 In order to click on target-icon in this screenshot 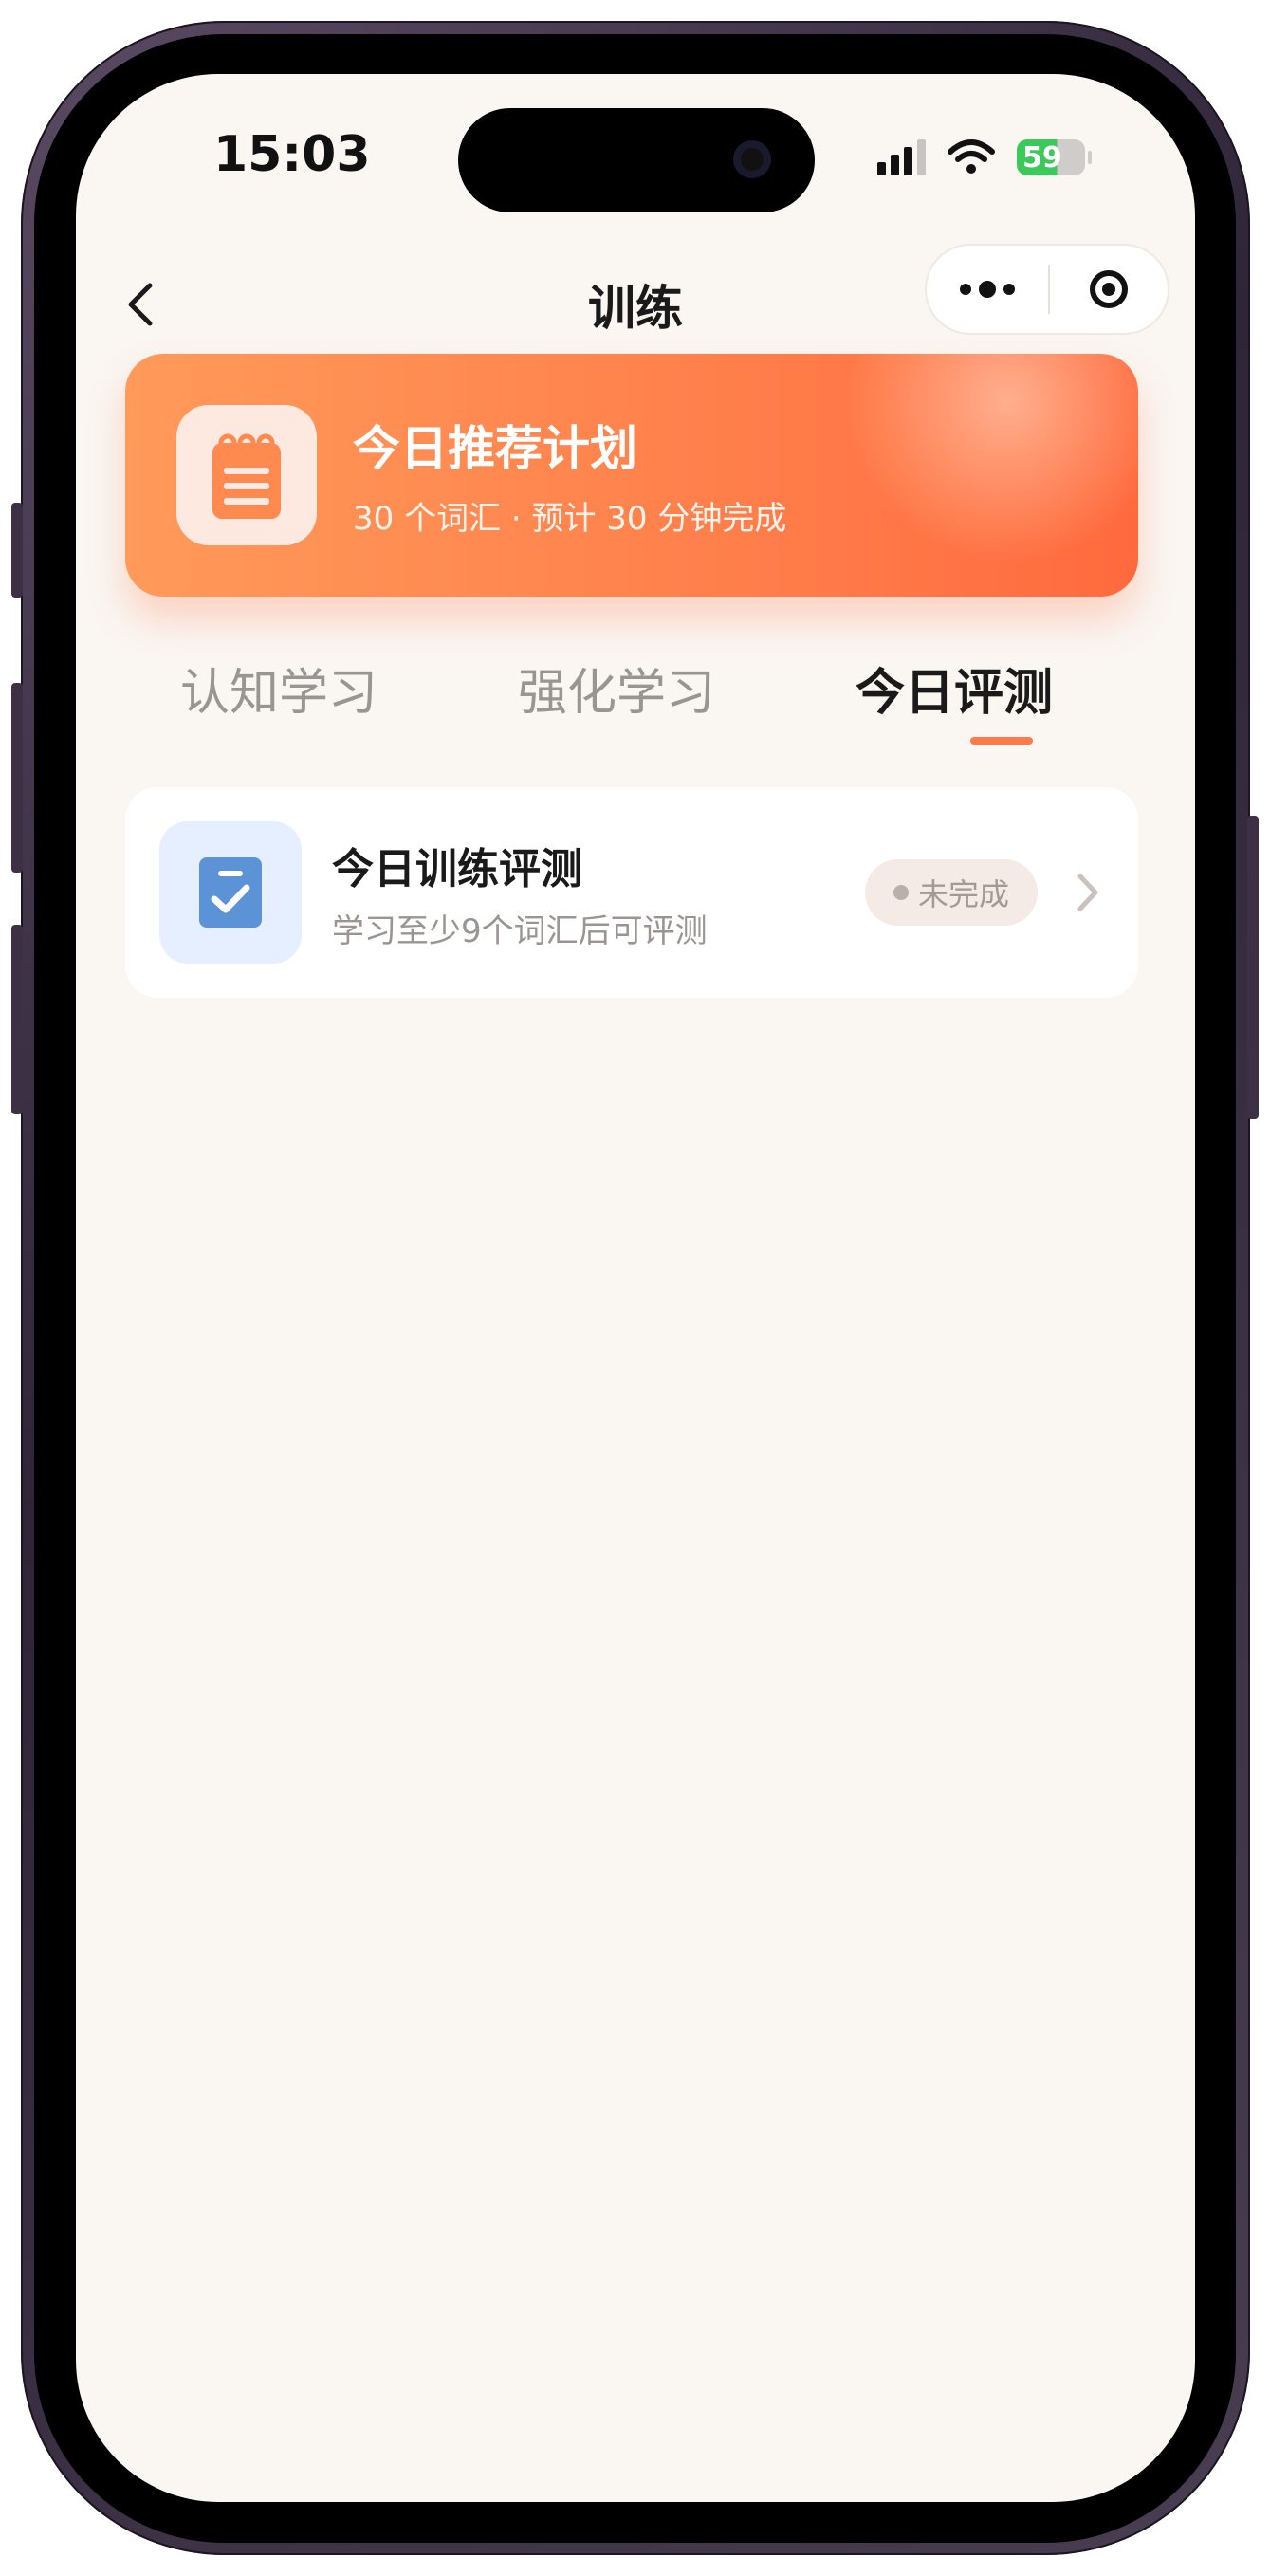, I will do `click(1109, 289)`.